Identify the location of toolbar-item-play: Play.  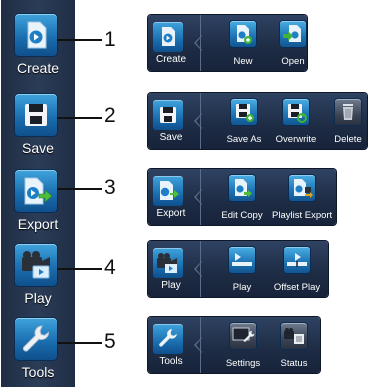
(38, 276).